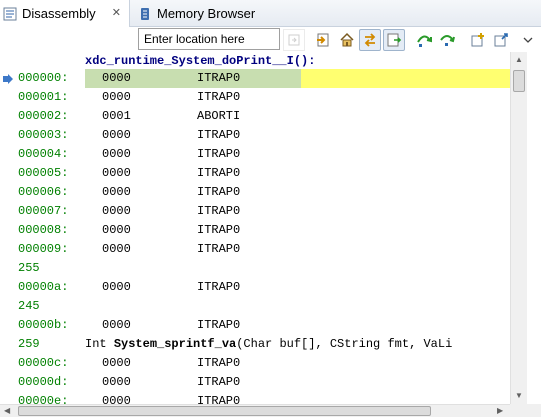 The image size is (541, 417). I want to click on table-row: 000008: 0000 ITRAP0, so click(255, 230).